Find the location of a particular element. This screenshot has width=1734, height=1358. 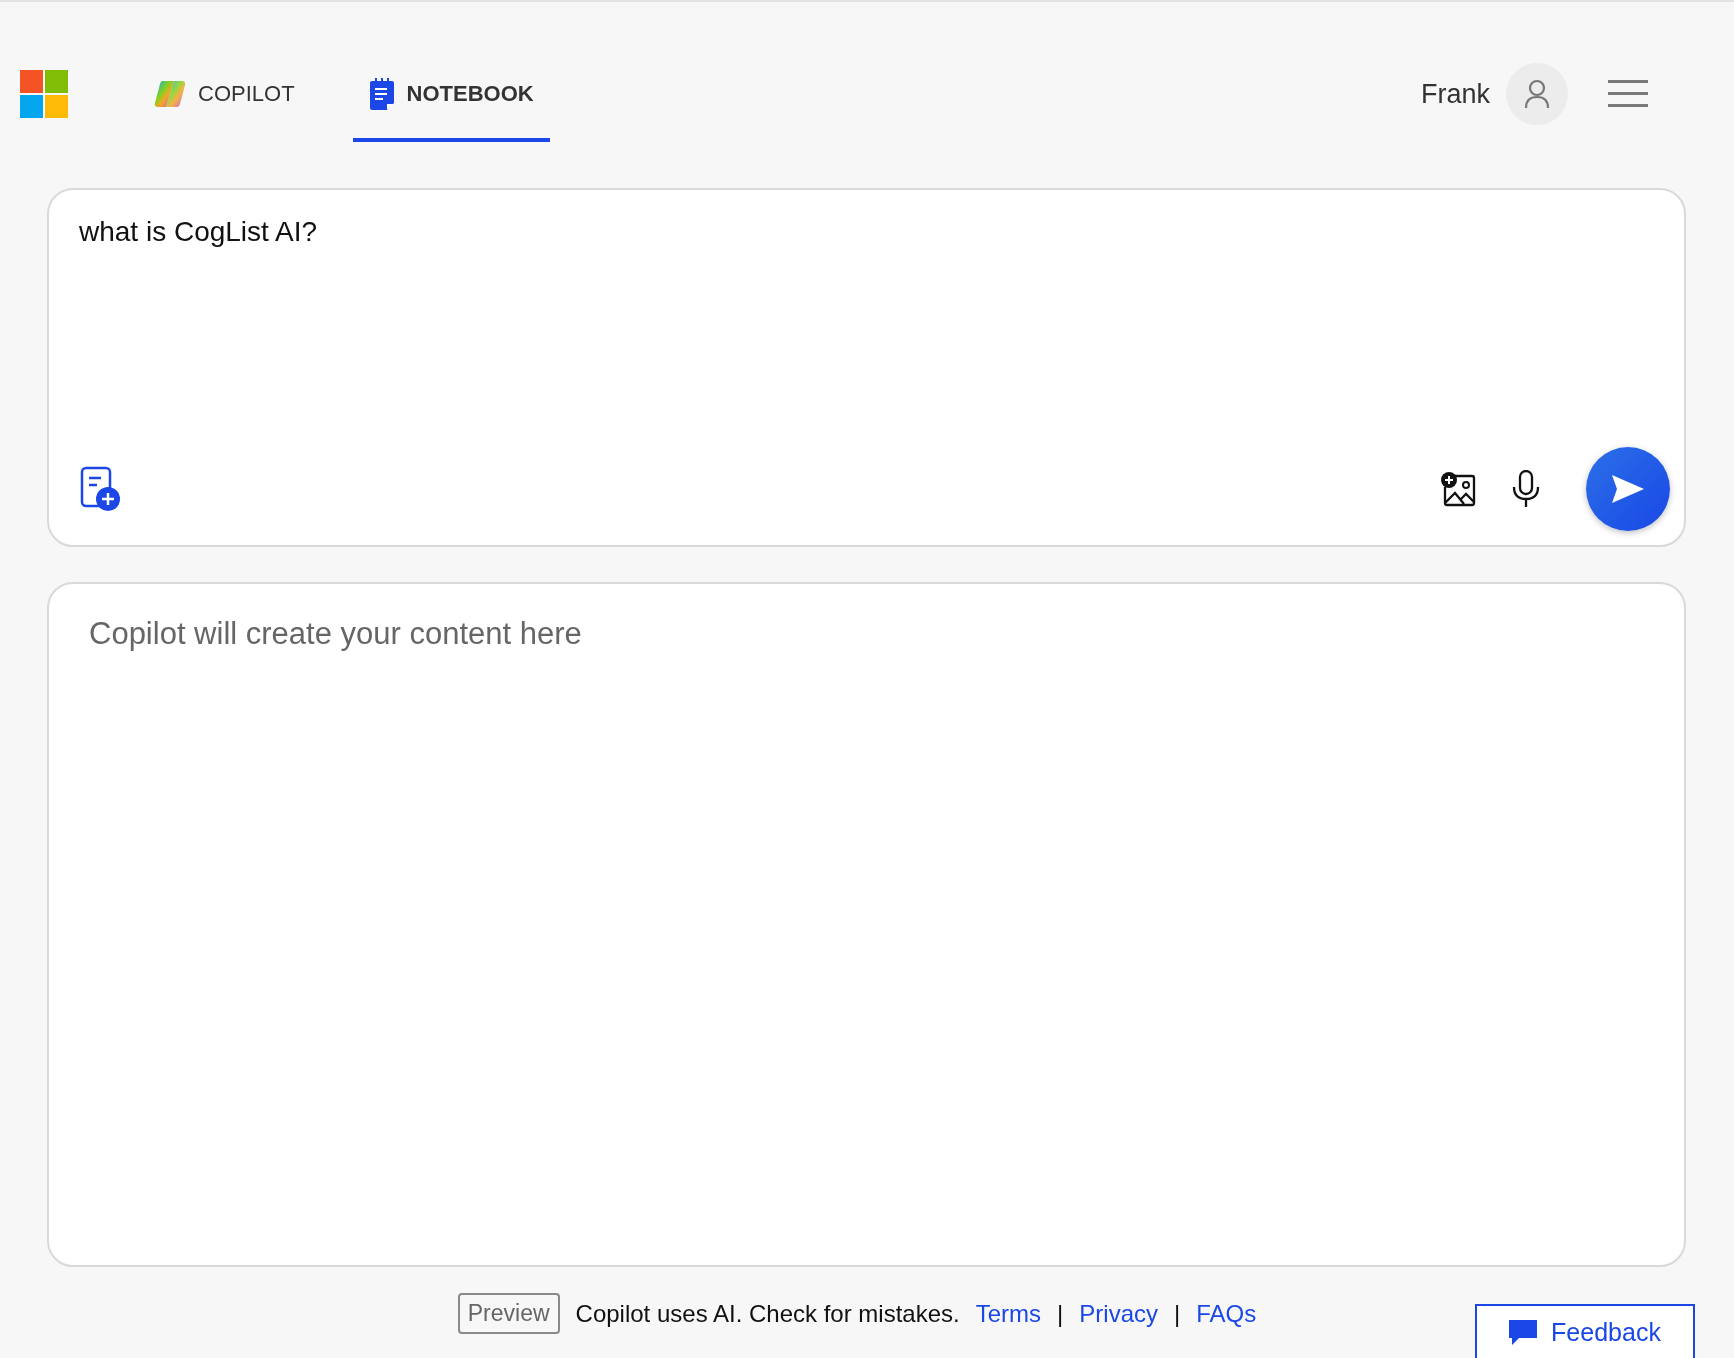

footer-link: FAQs is located at coordinates (1226, 1313).